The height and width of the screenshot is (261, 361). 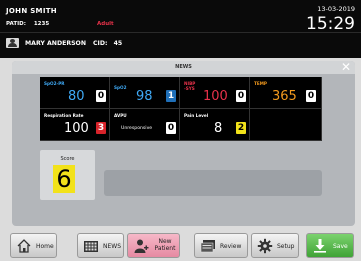 What do you see at coordinates (101, 128) in the screenshot?
I see `param-score: 3` at bounding box center [101, 128].